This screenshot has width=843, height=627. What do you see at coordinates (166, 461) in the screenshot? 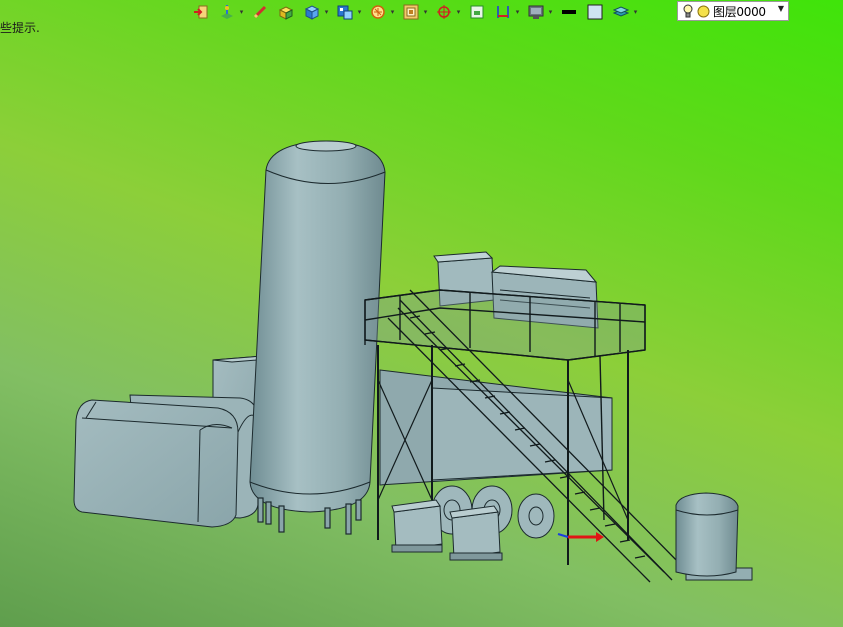
I see `left-horizontal-tanks` at bounding box center [166, 461].